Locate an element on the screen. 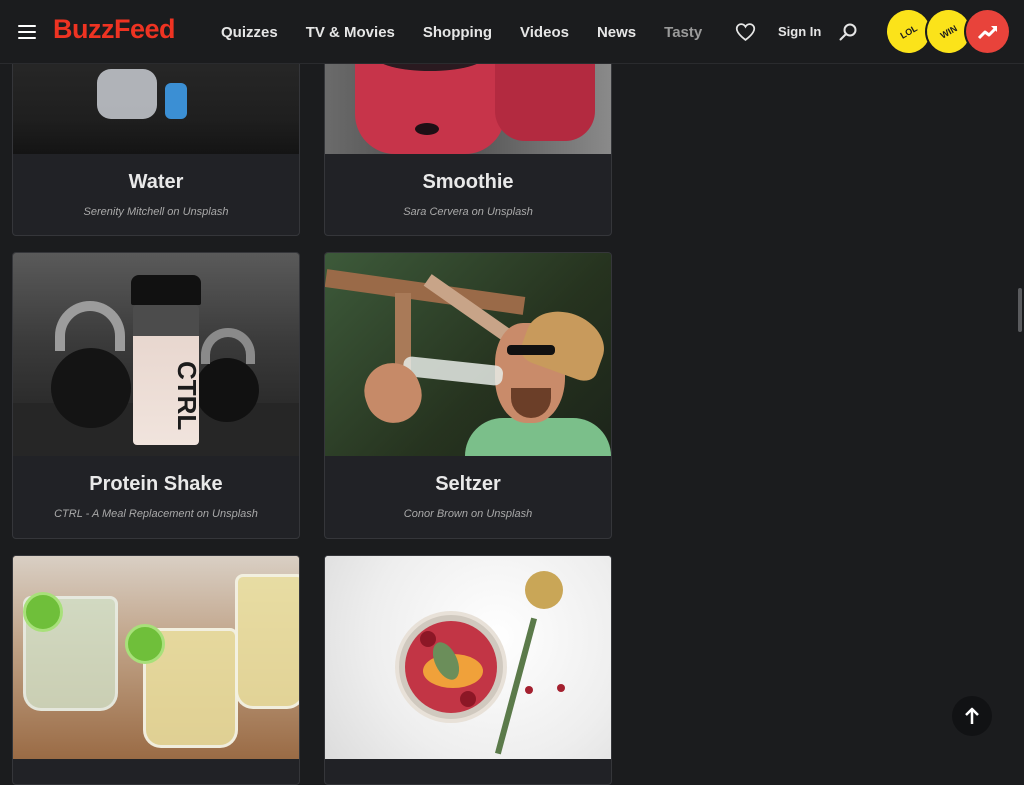  card-margarita is located at coordinates (156, 670).